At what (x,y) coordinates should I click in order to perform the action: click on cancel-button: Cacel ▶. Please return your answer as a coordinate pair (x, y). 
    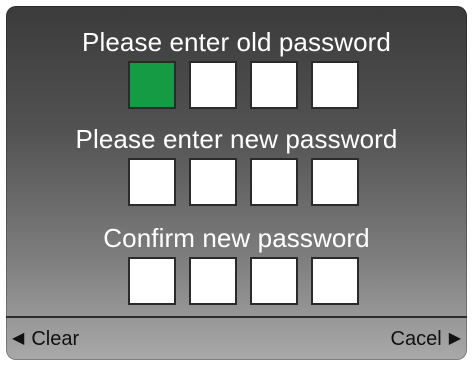
    Looking at the image, I should click on (426, 339).